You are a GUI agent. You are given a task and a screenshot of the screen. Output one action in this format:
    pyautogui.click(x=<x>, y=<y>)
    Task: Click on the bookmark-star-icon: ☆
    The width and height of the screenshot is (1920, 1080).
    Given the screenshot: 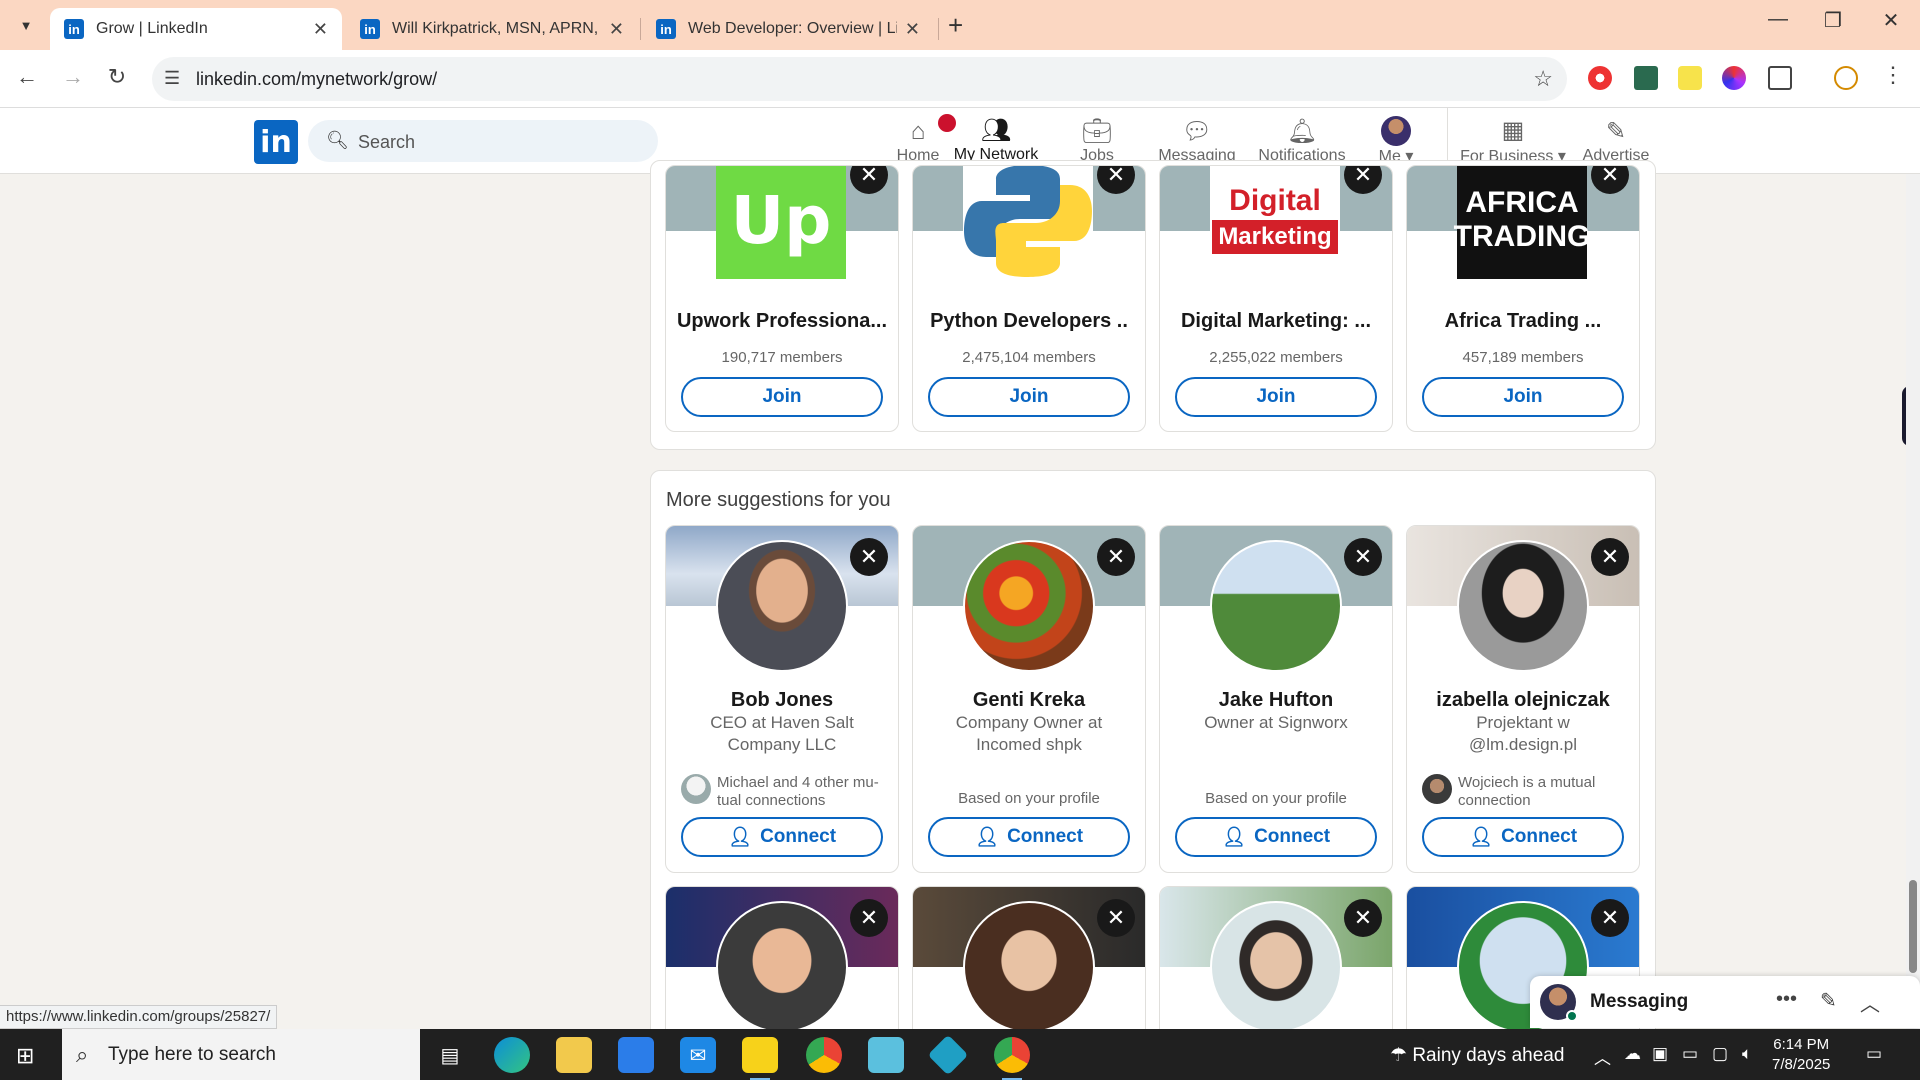 What is the action you would take?
    pyautogui.click(x=1543, y=79)
    